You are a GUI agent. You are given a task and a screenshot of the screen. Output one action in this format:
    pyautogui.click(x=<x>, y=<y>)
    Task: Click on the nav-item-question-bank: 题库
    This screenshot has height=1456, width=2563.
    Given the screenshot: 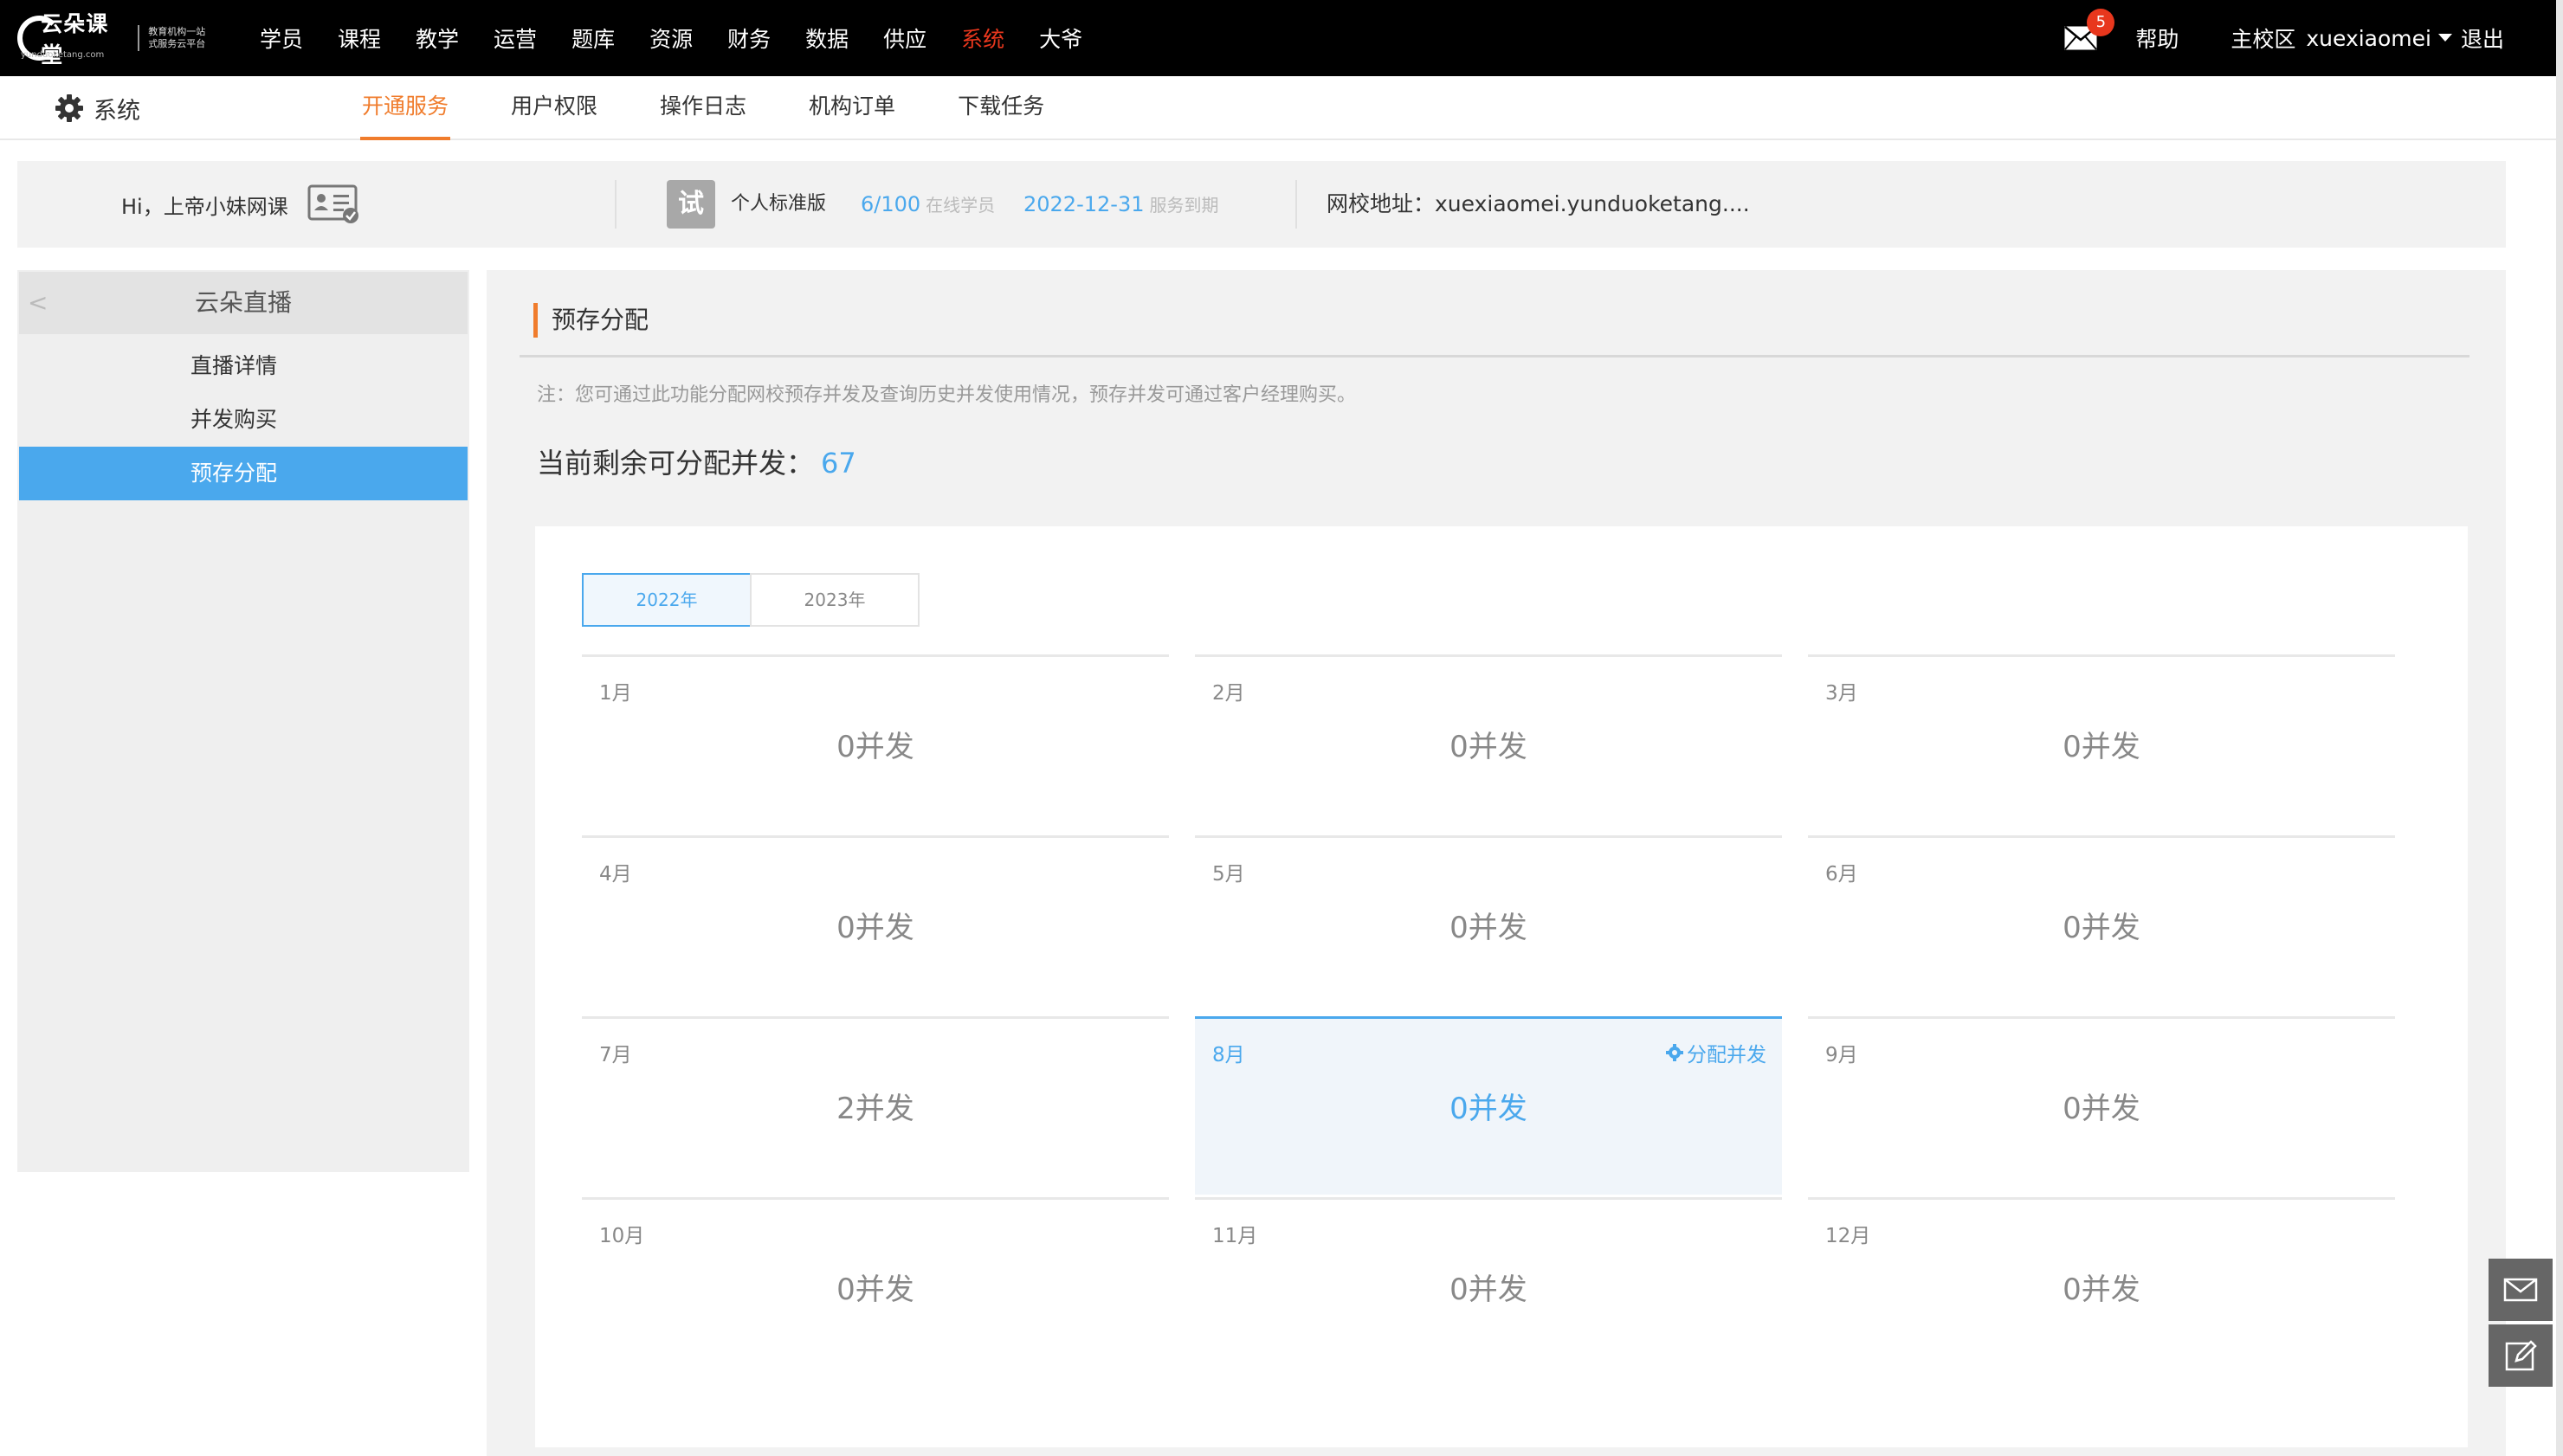 What is the action you would take?
    pyautogui.click(x=593, y=38)
    